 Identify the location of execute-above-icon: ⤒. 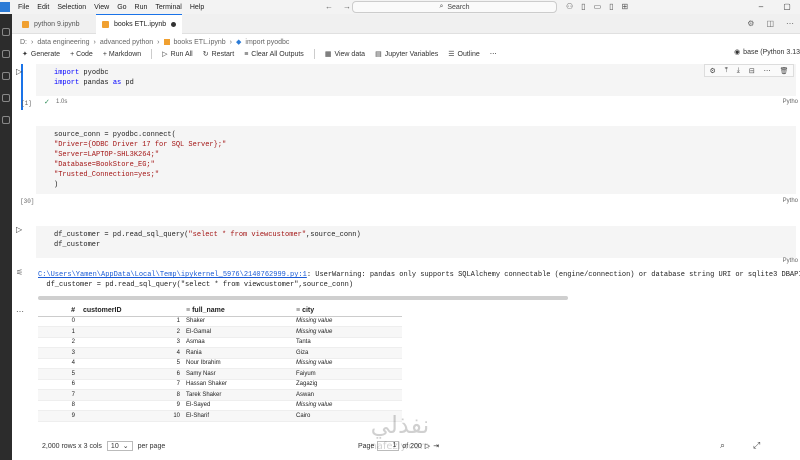
(726, 71).